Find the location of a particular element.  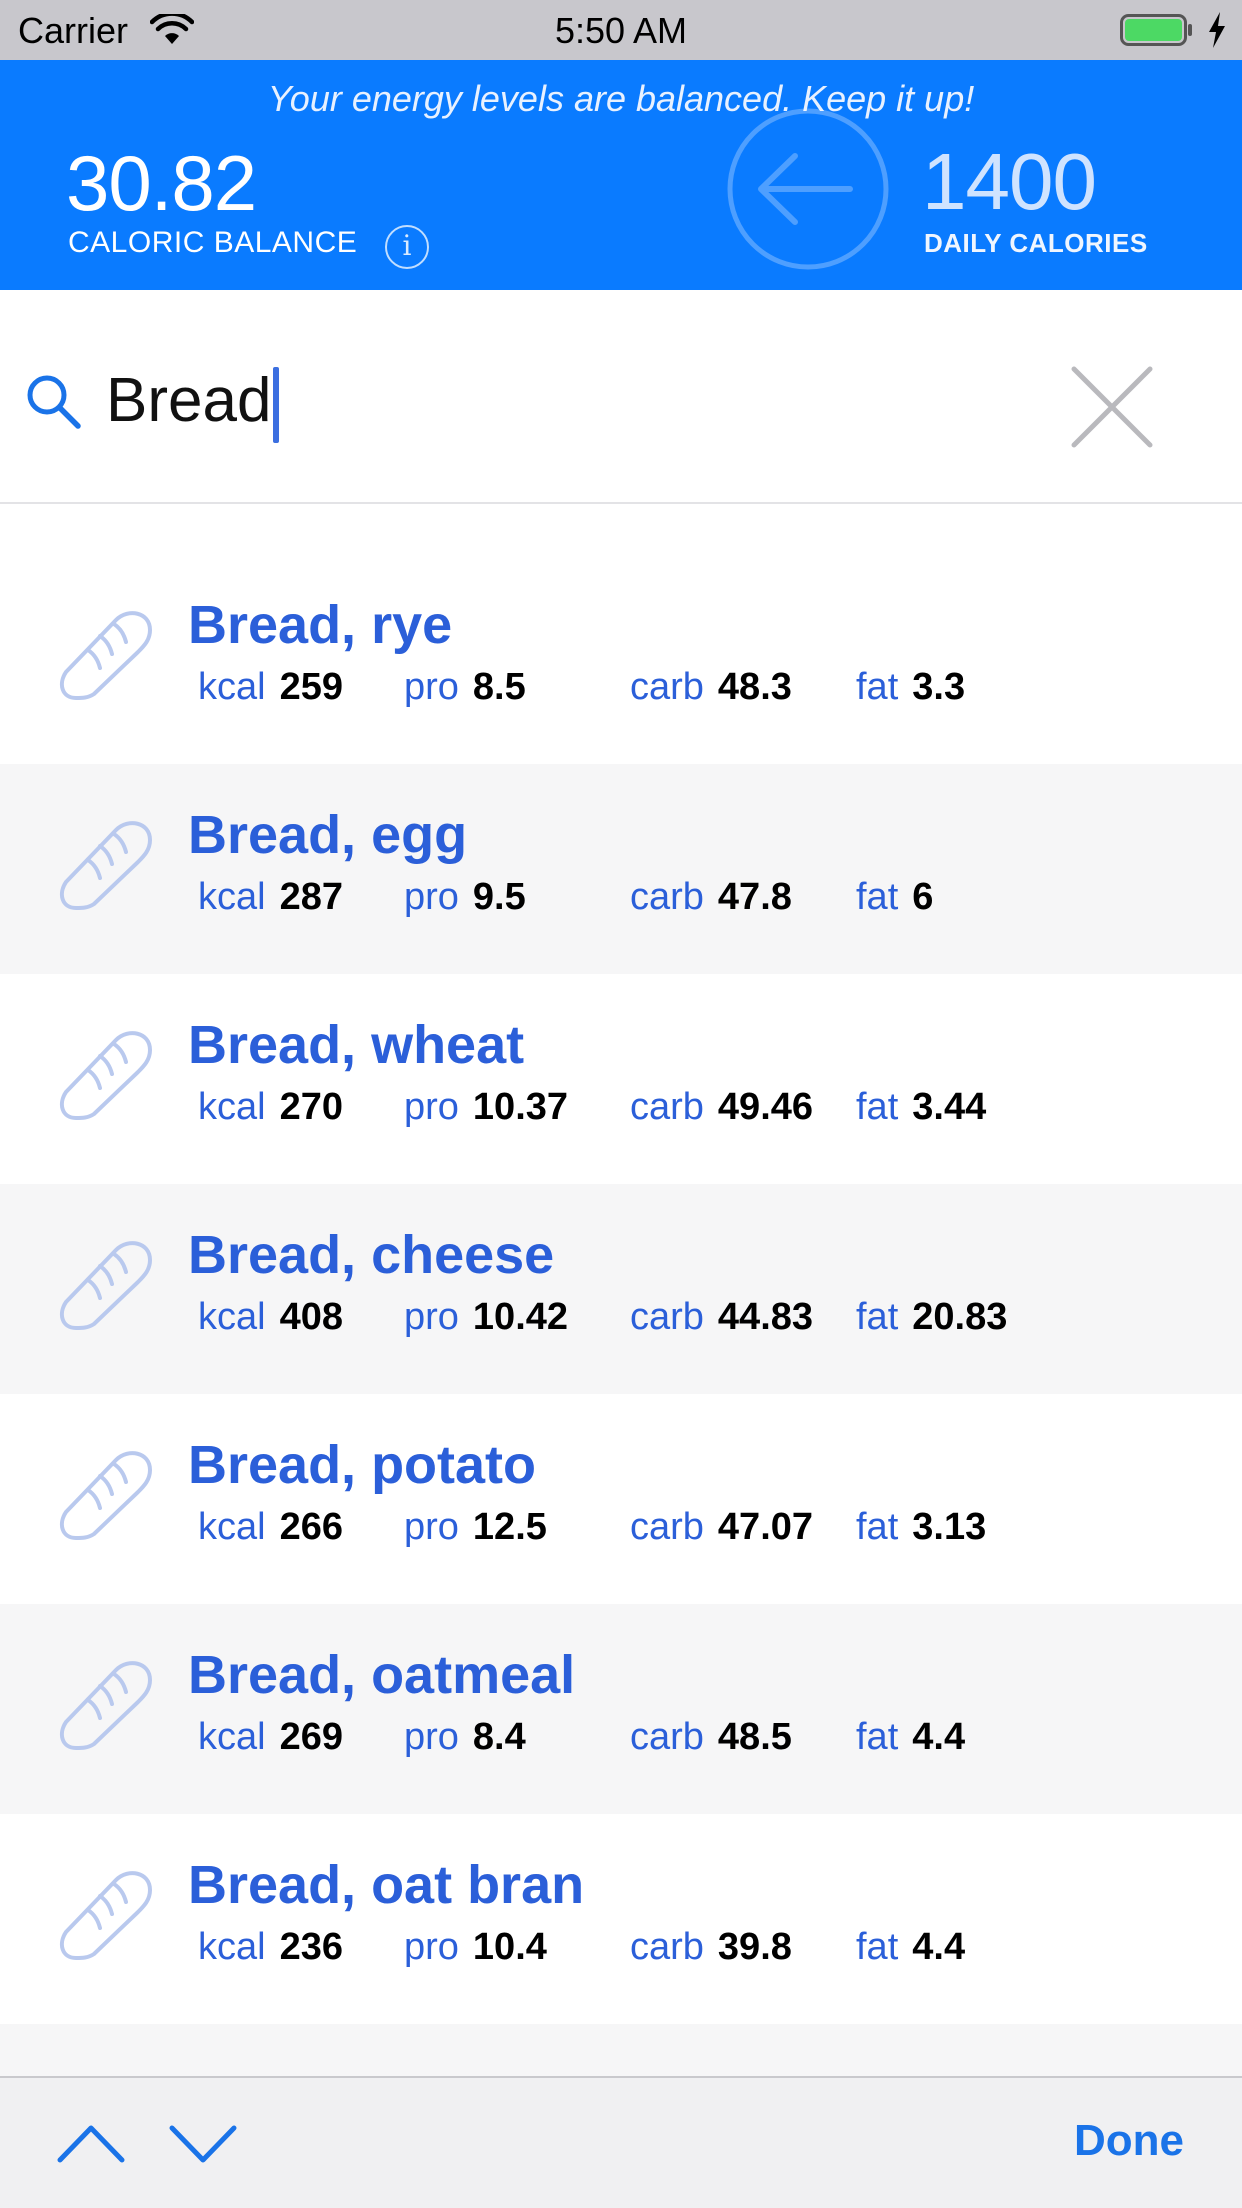

back-arrow-icon is located at coordinates (808, 189).